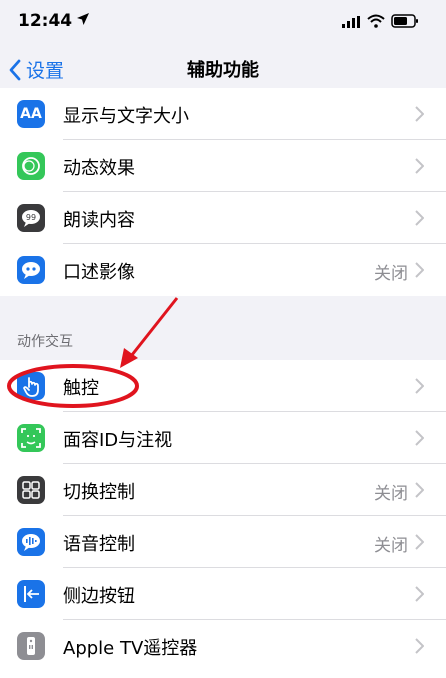 The height and width of the screenshot is (678, 446). What do you see at coordinates (31, 594) in the screenshot?
I see `side-button-icon` at bounding box center [31, 594].